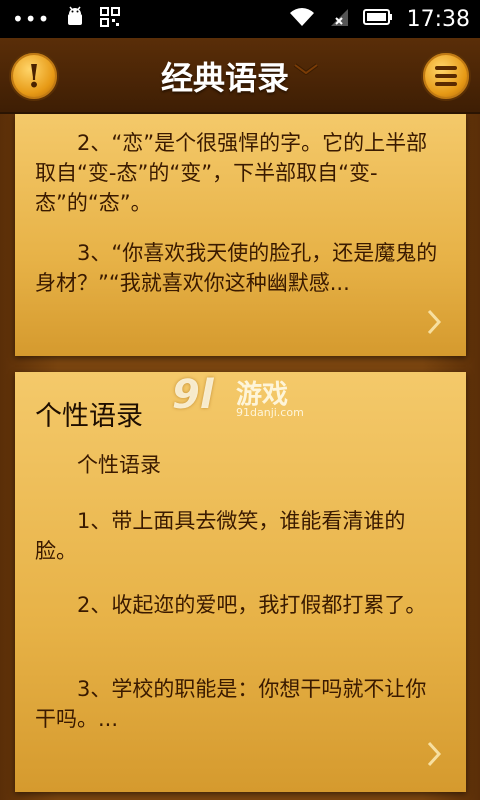 The width and height of the screenshot is (480, 800). I want to click on quote-paragraph: 个性语录, so click(119, 465).